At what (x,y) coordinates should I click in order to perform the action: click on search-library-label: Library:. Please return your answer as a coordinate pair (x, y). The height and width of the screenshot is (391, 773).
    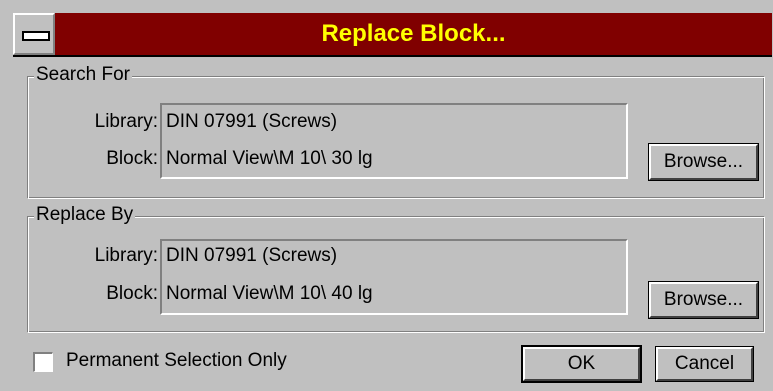
    Looking at the image, I should click on (126, 121).